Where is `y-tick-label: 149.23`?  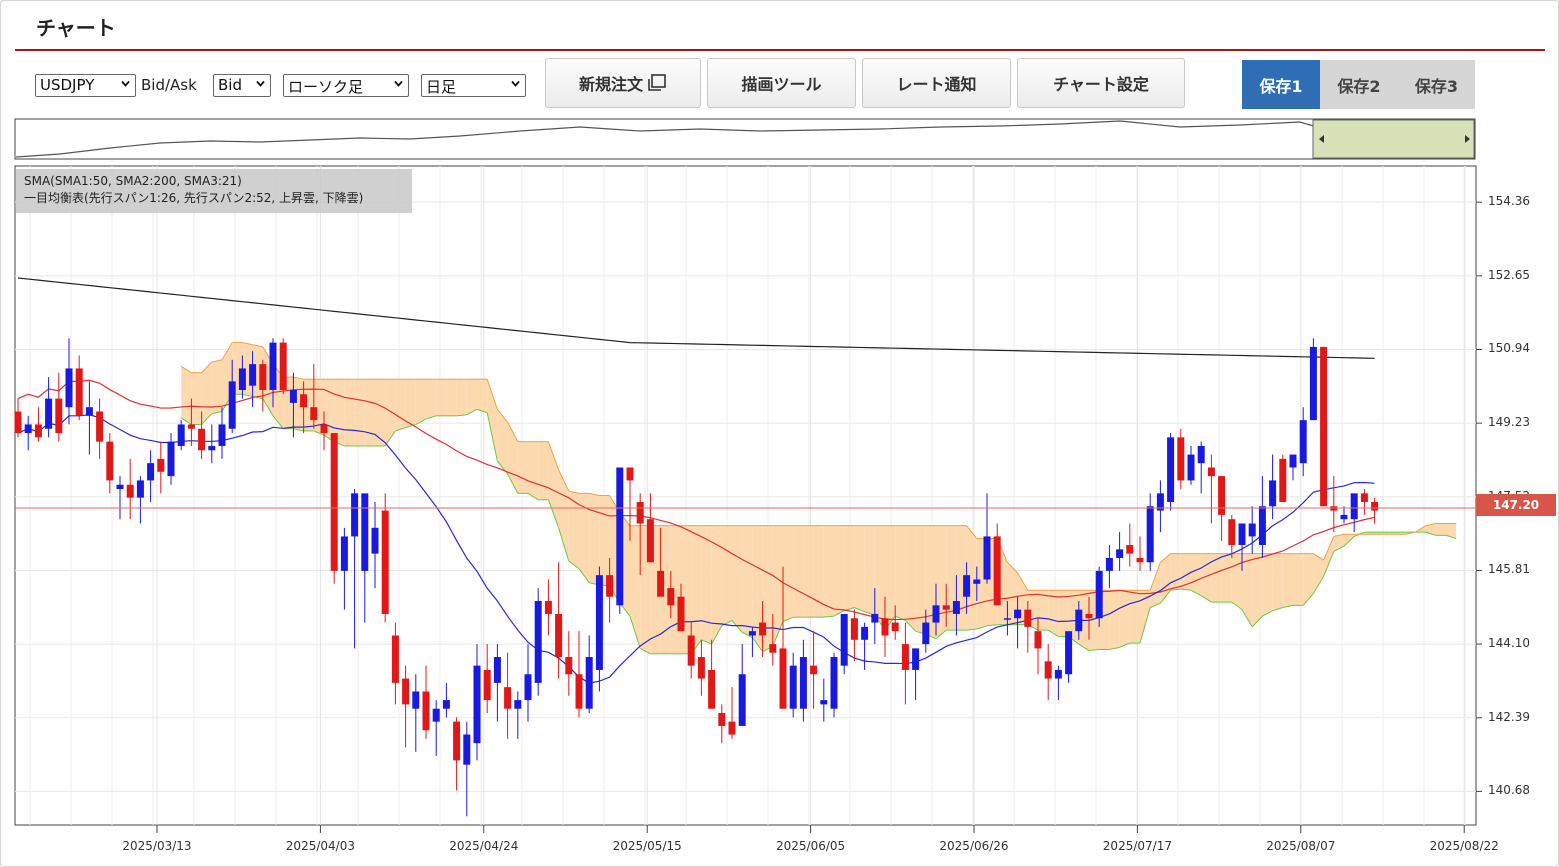
y-tick-label: 149.23 is located at coordinates (1509, 422).